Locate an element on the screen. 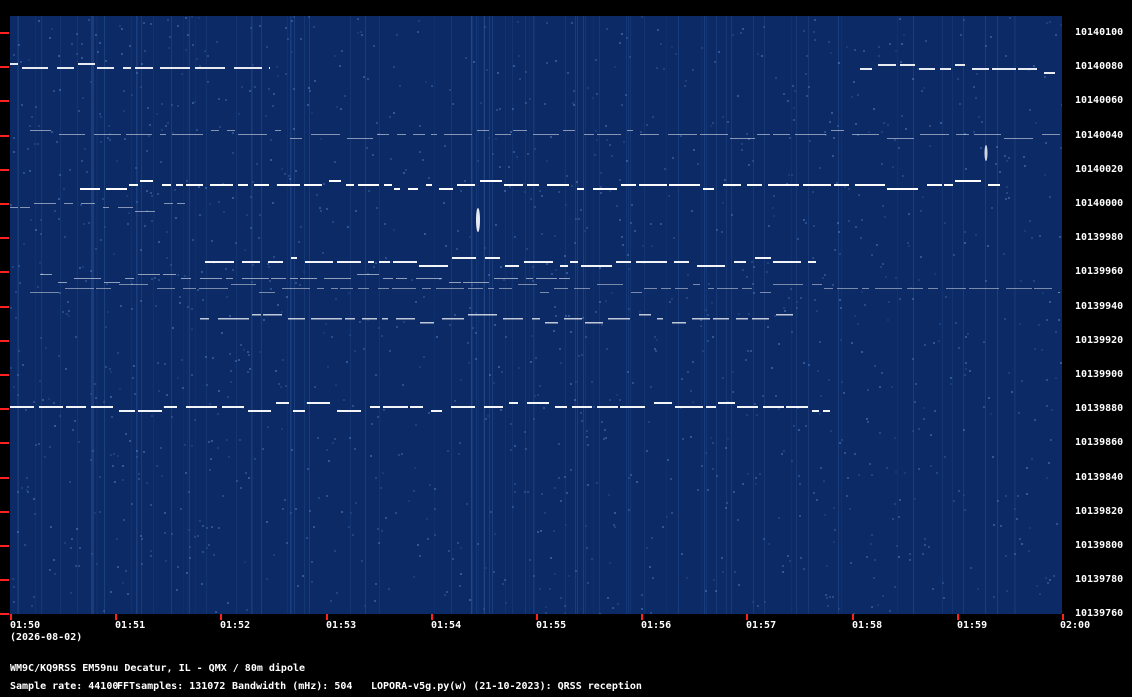  x-tick-label: 01:59 is located at coordinates (972, 625).